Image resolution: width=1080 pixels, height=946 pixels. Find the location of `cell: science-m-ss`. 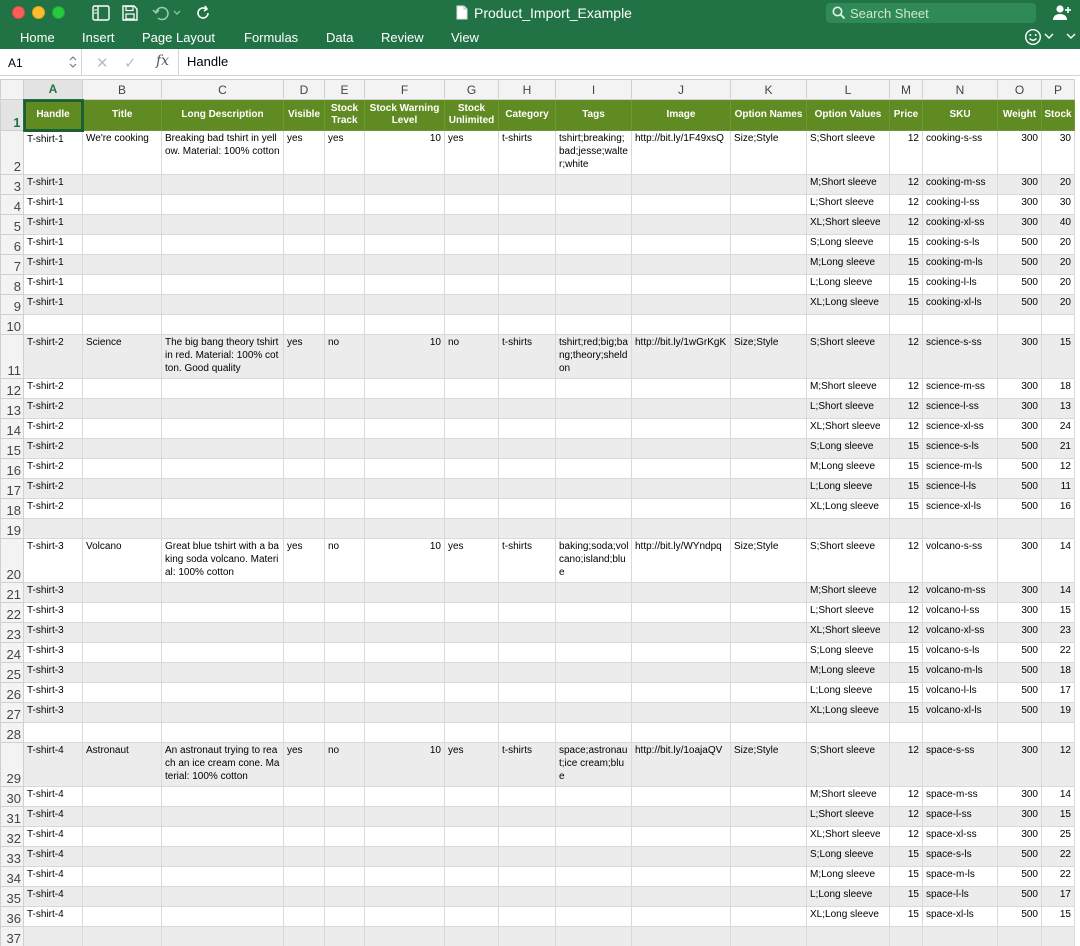

cell: science-m-ss is located at coordinates (960, 388).